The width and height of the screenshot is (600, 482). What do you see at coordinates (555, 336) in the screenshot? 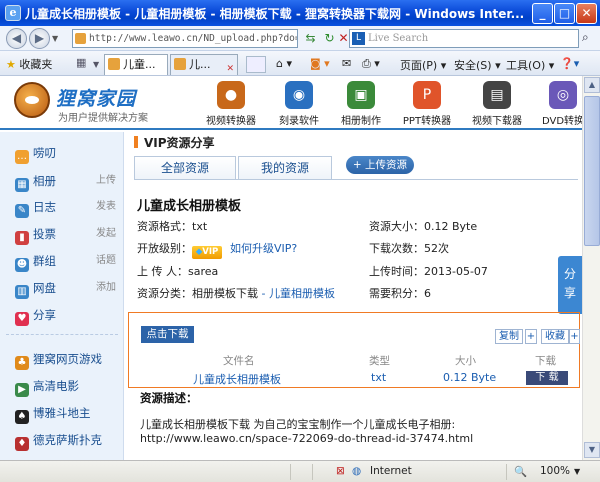
I see `favorite-button: 收藏` at bounding box center [555, 336].